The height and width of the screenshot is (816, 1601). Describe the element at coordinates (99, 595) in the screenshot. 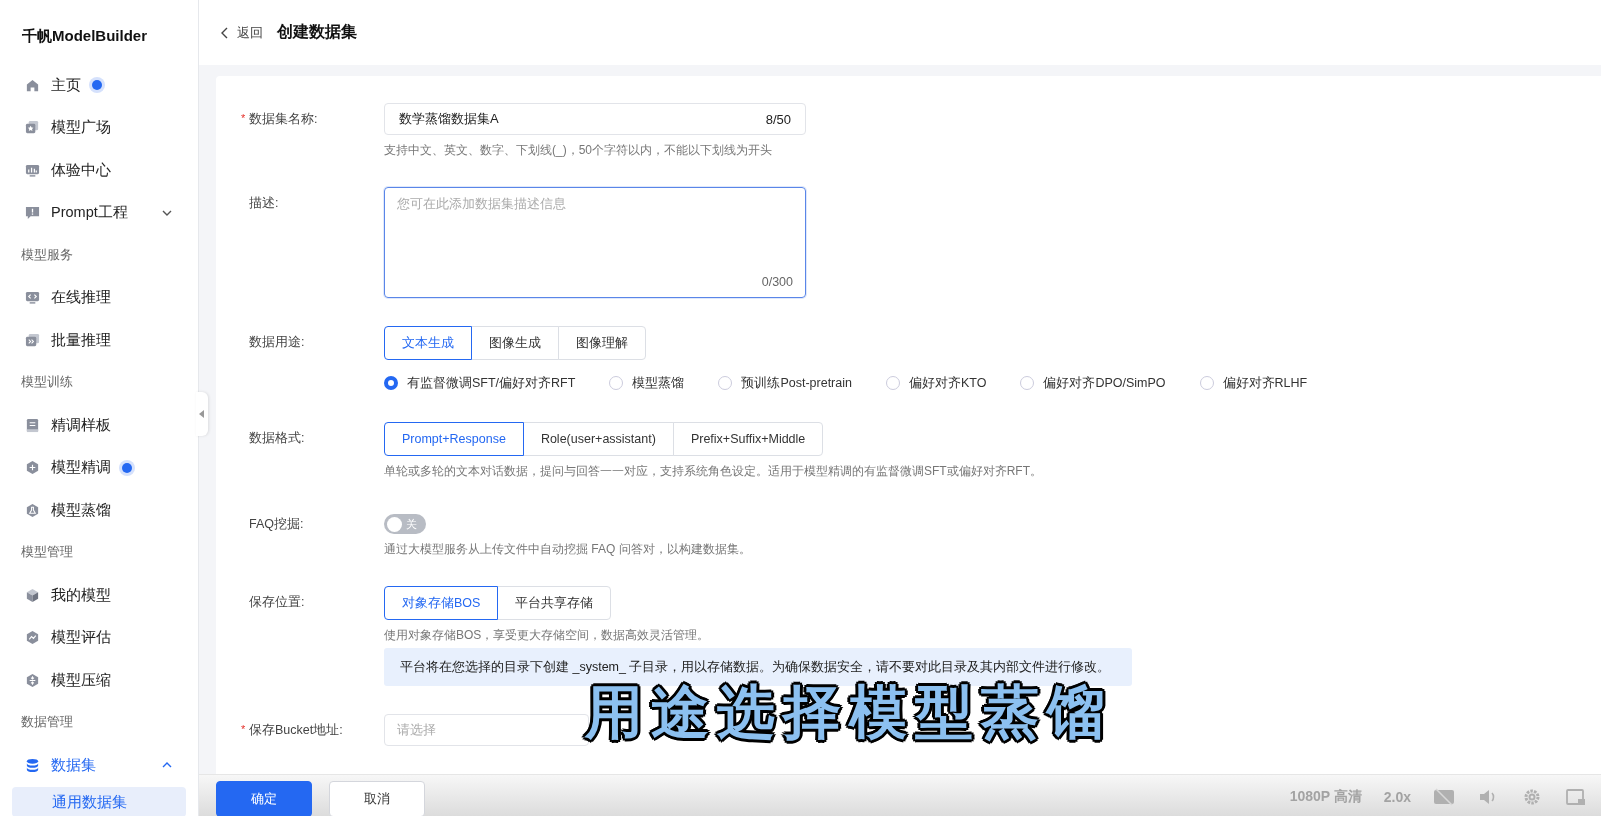

I see `nav-item: 我的模型` at that location.